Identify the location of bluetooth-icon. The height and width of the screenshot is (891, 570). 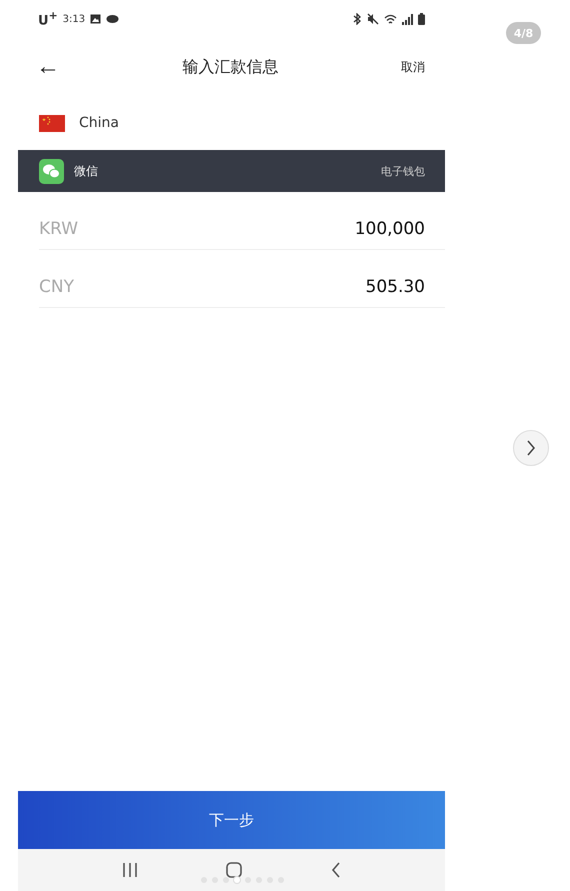
(357, 19).